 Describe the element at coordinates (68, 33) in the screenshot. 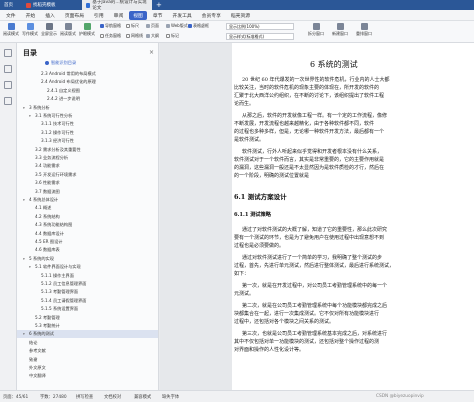

I see `reading-layout-label: 阅读版式` at that location.